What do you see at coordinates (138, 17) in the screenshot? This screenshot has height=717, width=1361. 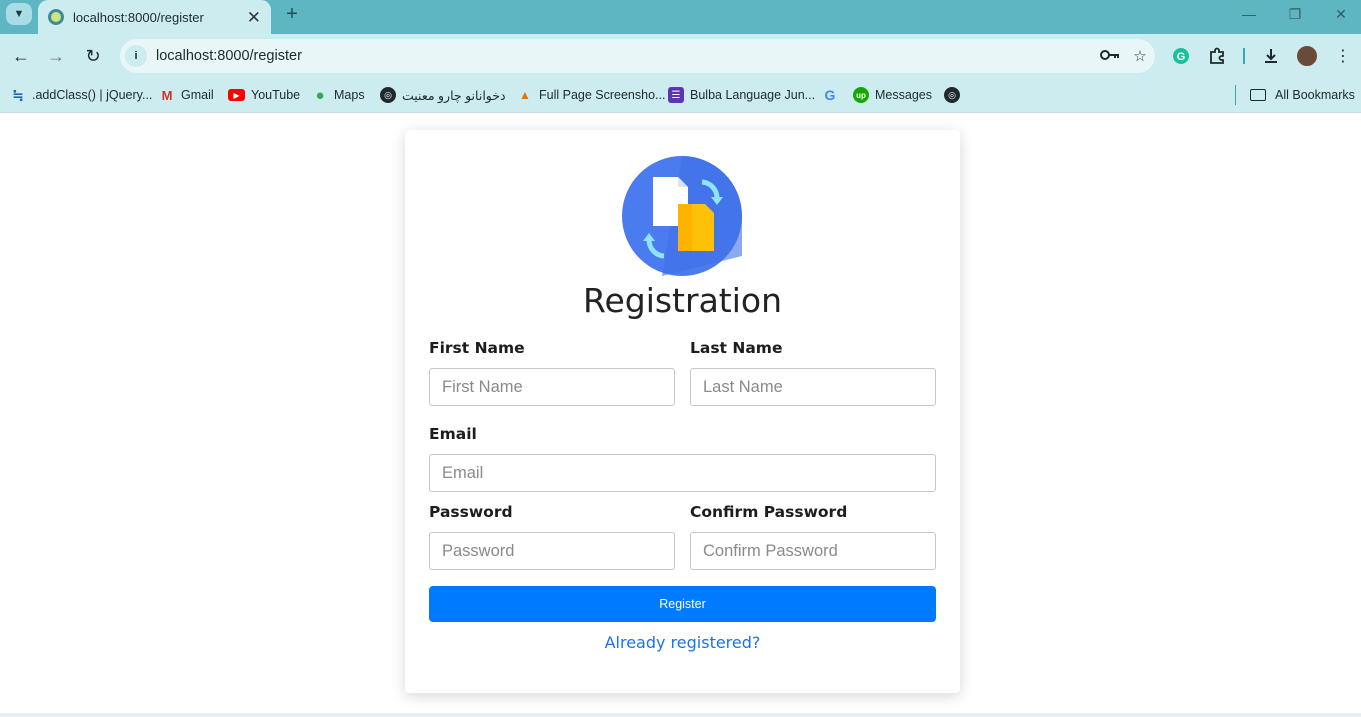 I see `tab-title: localhost:8000/register` at bounding box center [138, 17].